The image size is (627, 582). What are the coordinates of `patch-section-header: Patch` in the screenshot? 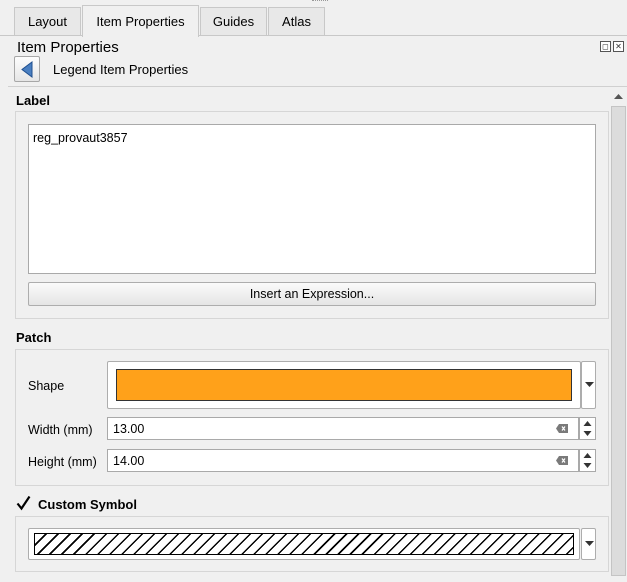 It's located at (34, 337).